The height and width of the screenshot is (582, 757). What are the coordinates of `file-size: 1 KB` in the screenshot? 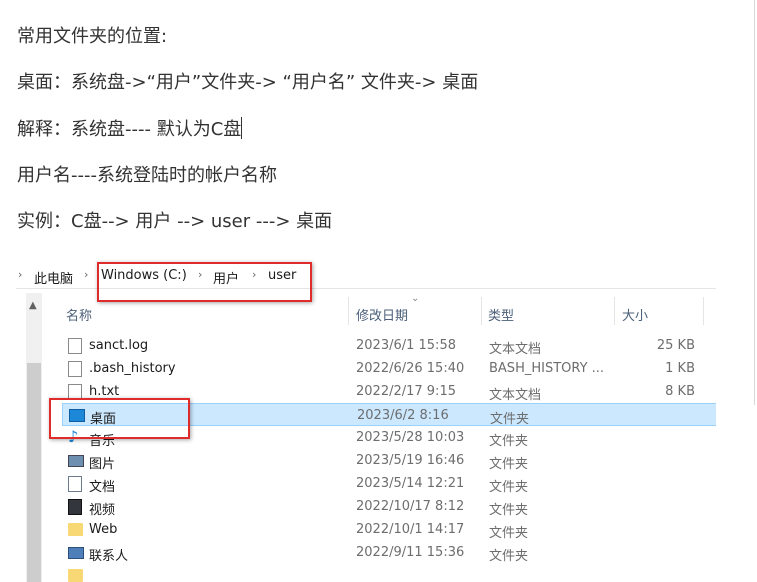 It's located at (680, 368).